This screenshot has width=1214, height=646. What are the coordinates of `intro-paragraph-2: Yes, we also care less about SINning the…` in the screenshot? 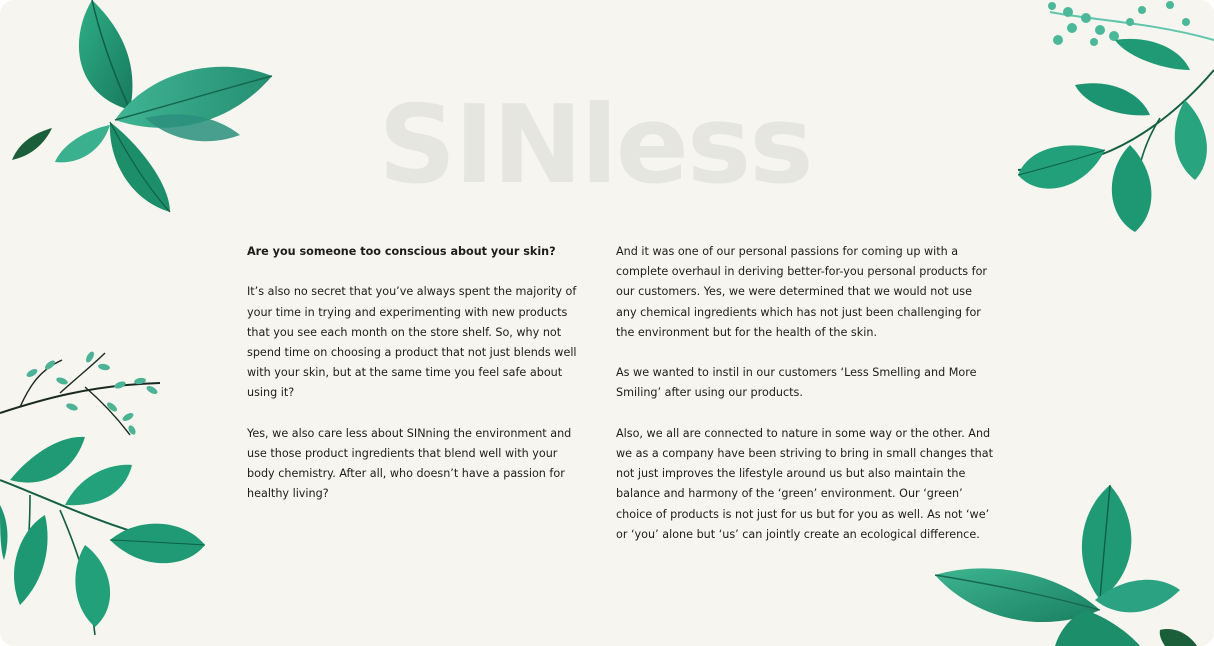 It's located at (409, 463).